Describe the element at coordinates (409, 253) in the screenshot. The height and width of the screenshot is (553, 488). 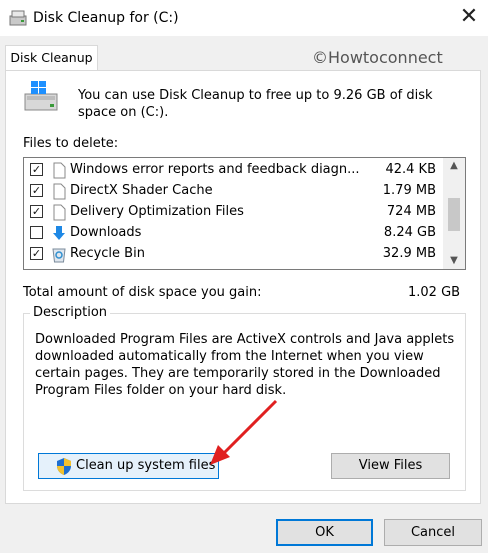
I see `file-size: 32.9 MB` at that location.